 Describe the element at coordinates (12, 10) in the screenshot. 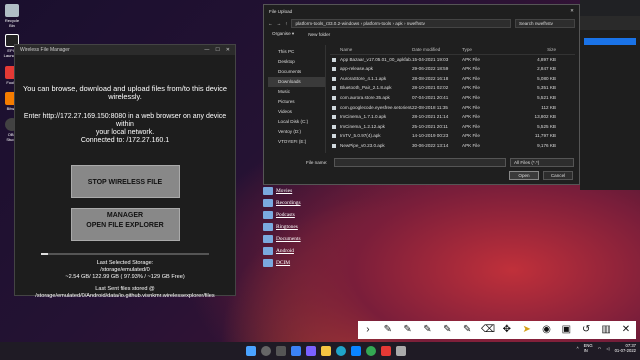

I see `recycle-bin-icon` at that location.